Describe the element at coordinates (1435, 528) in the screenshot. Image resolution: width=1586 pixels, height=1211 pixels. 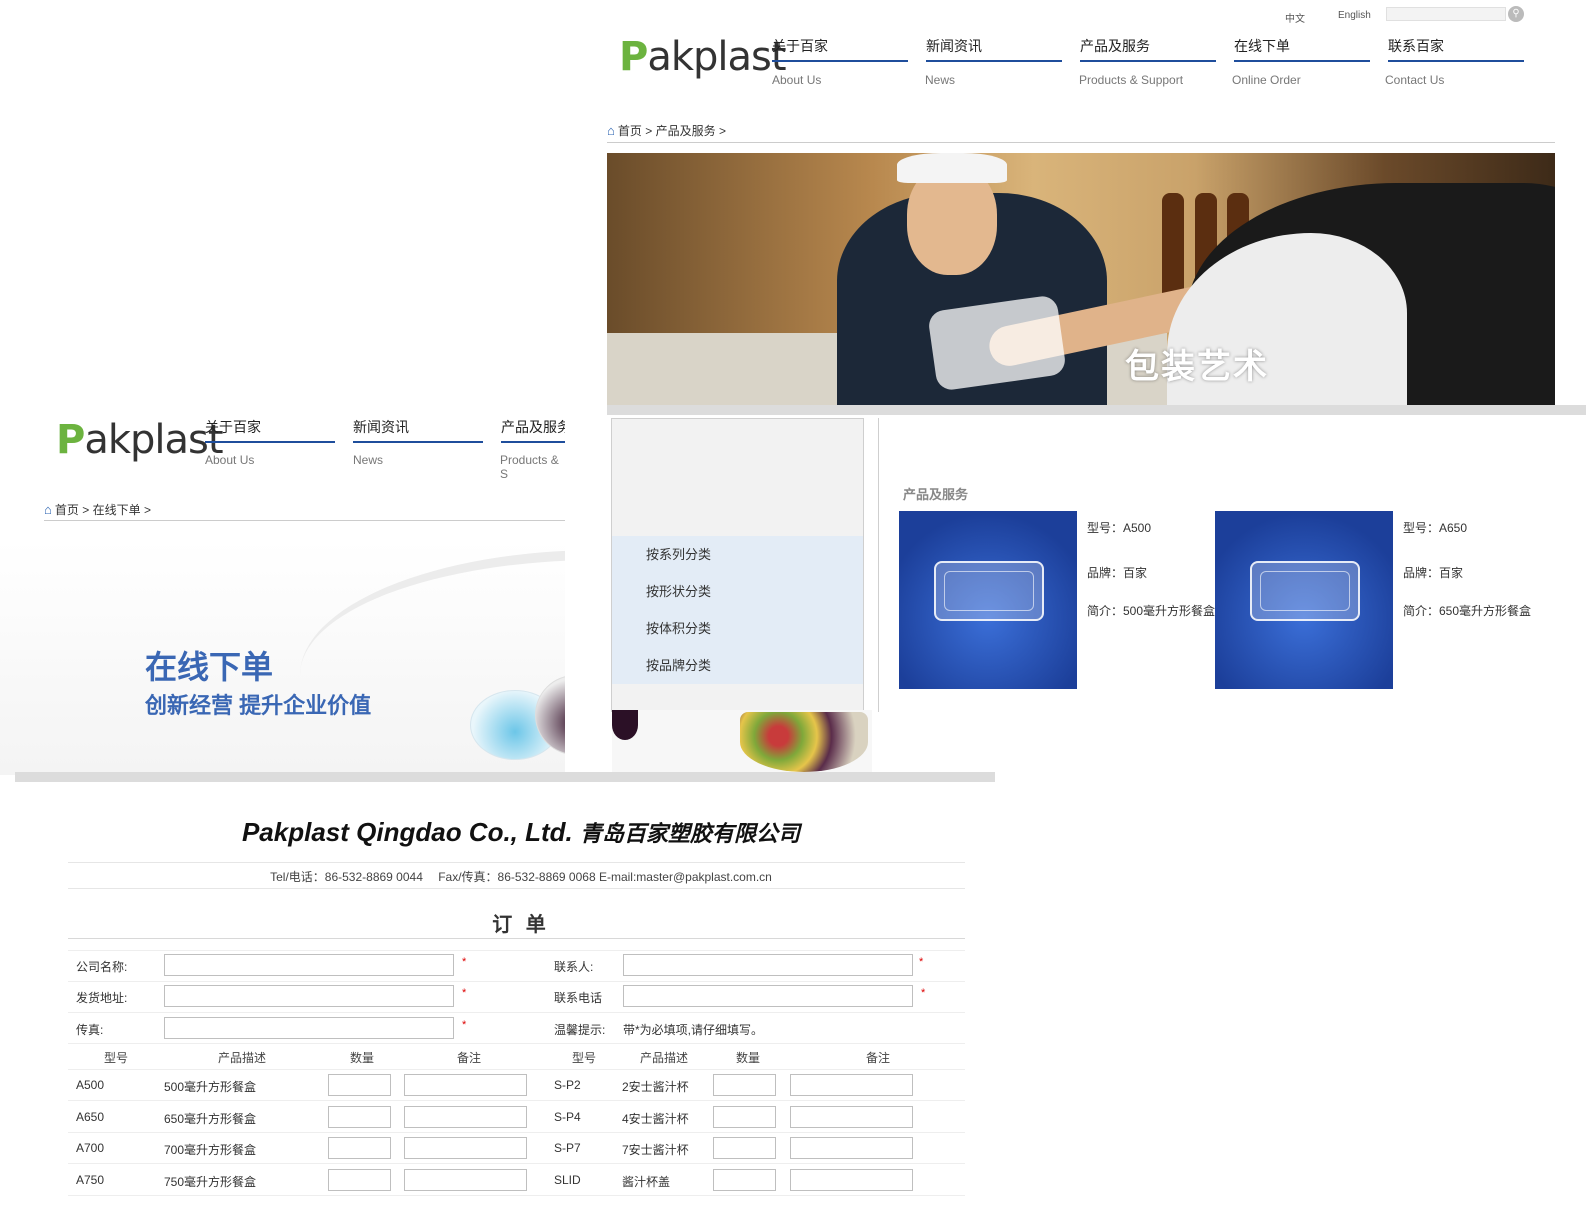
I see `product-model: 型号：A650` at that location.